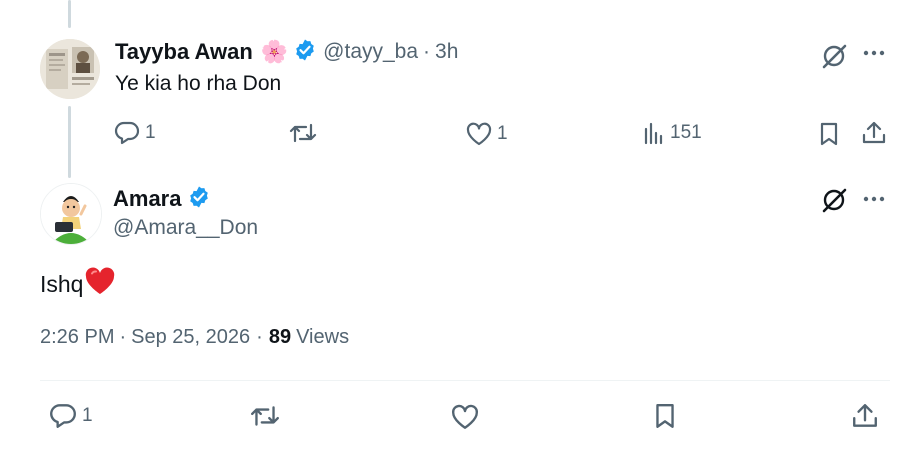 The image size is (910, 453). Describe the element at coordinates (185, 228) in the screenshot. I see `handle: @Amara__Don` at that location.